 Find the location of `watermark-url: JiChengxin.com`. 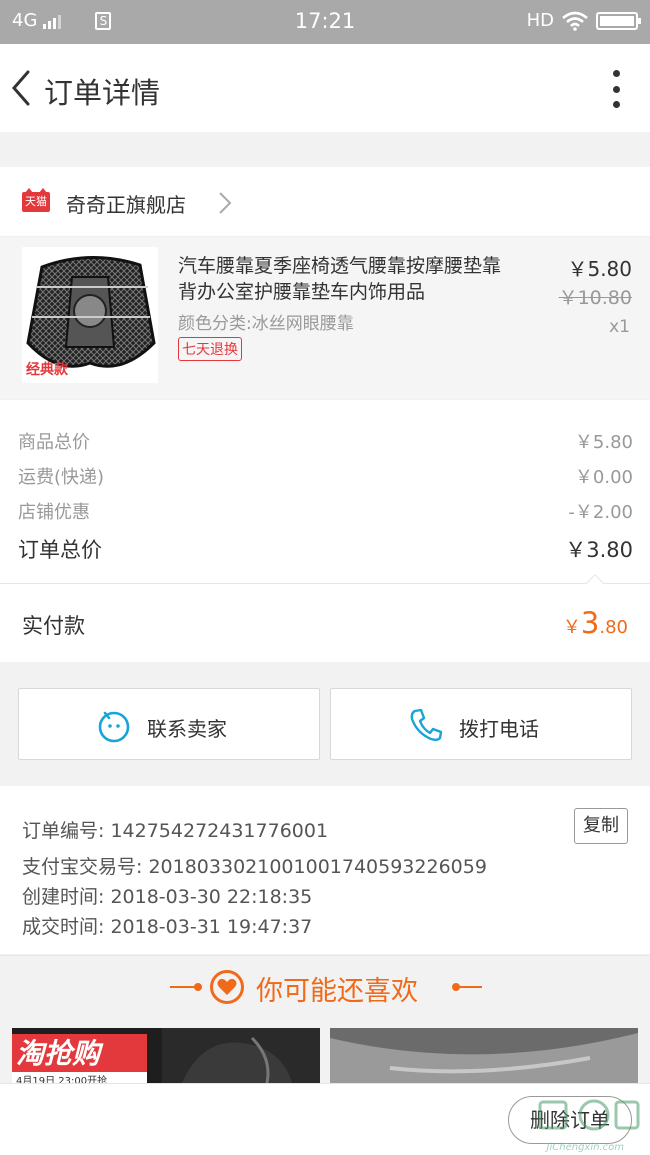

watermark-url: JiChengxin.com is located at coordinates (585, 1147).